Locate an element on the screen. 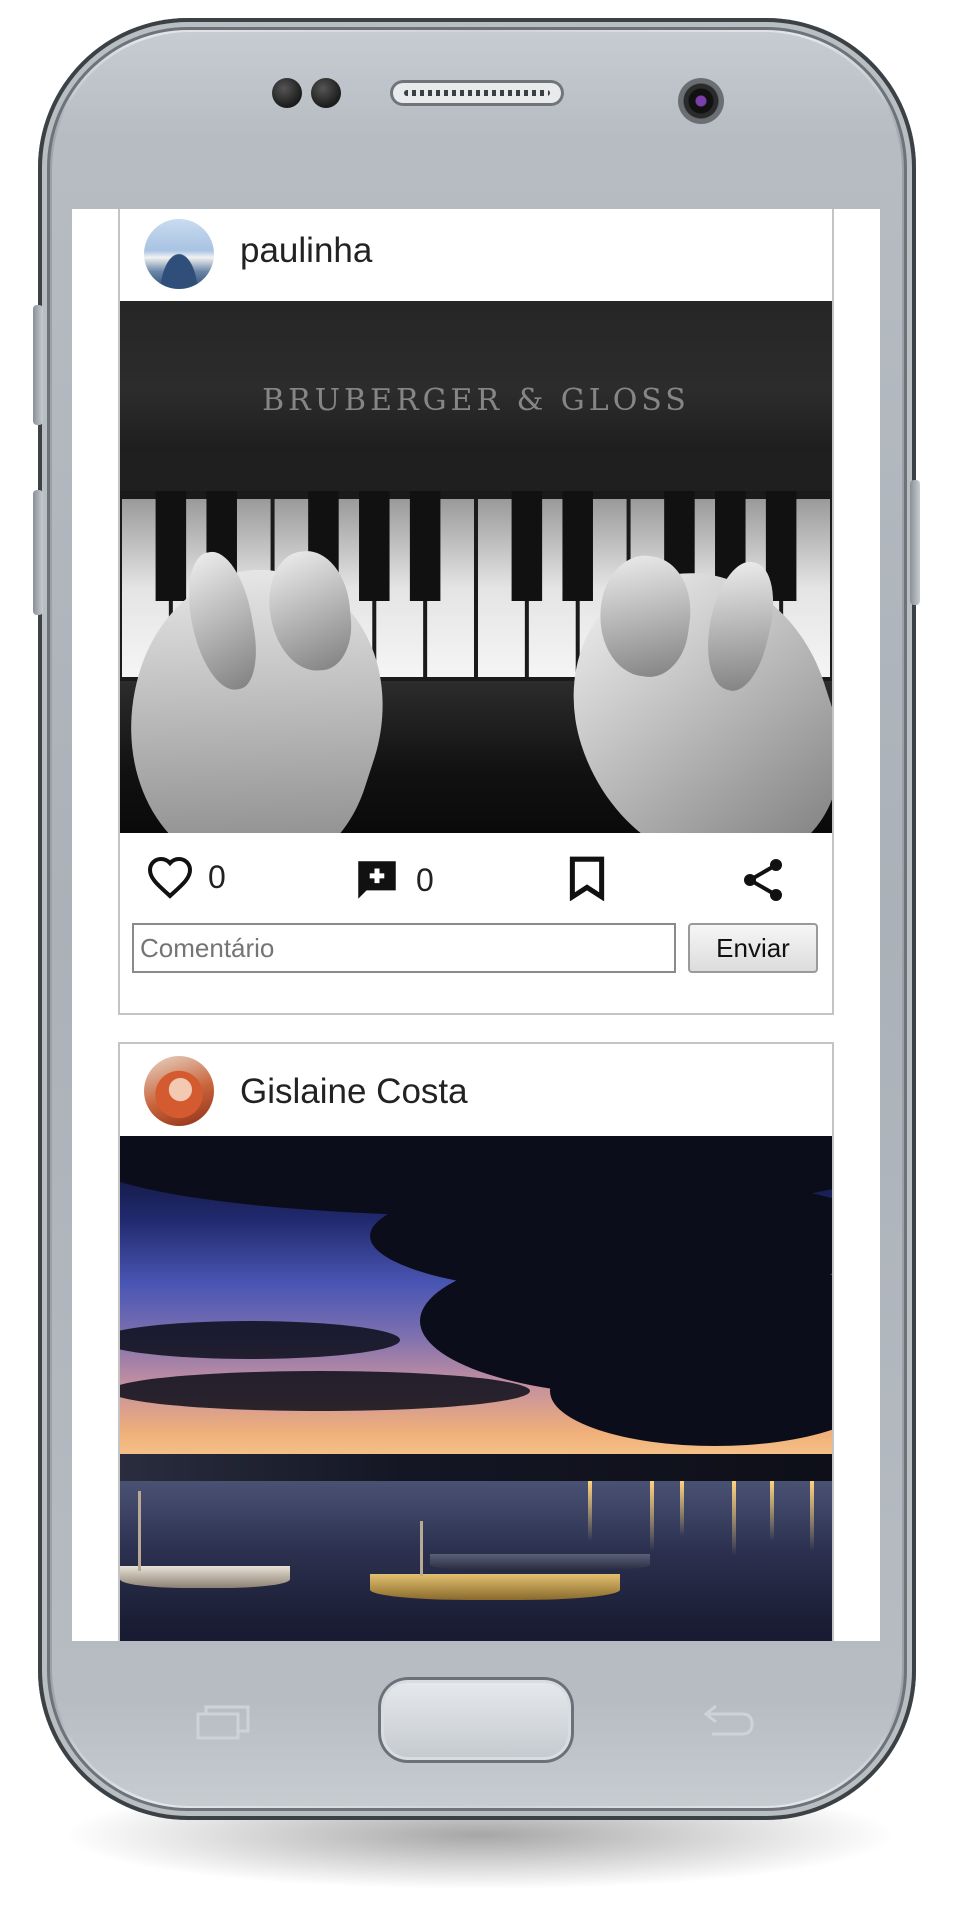 The width and height of the screenshot is (953, 1929). post-header: Gislaine Costa is located at coordinates (476, 1090).